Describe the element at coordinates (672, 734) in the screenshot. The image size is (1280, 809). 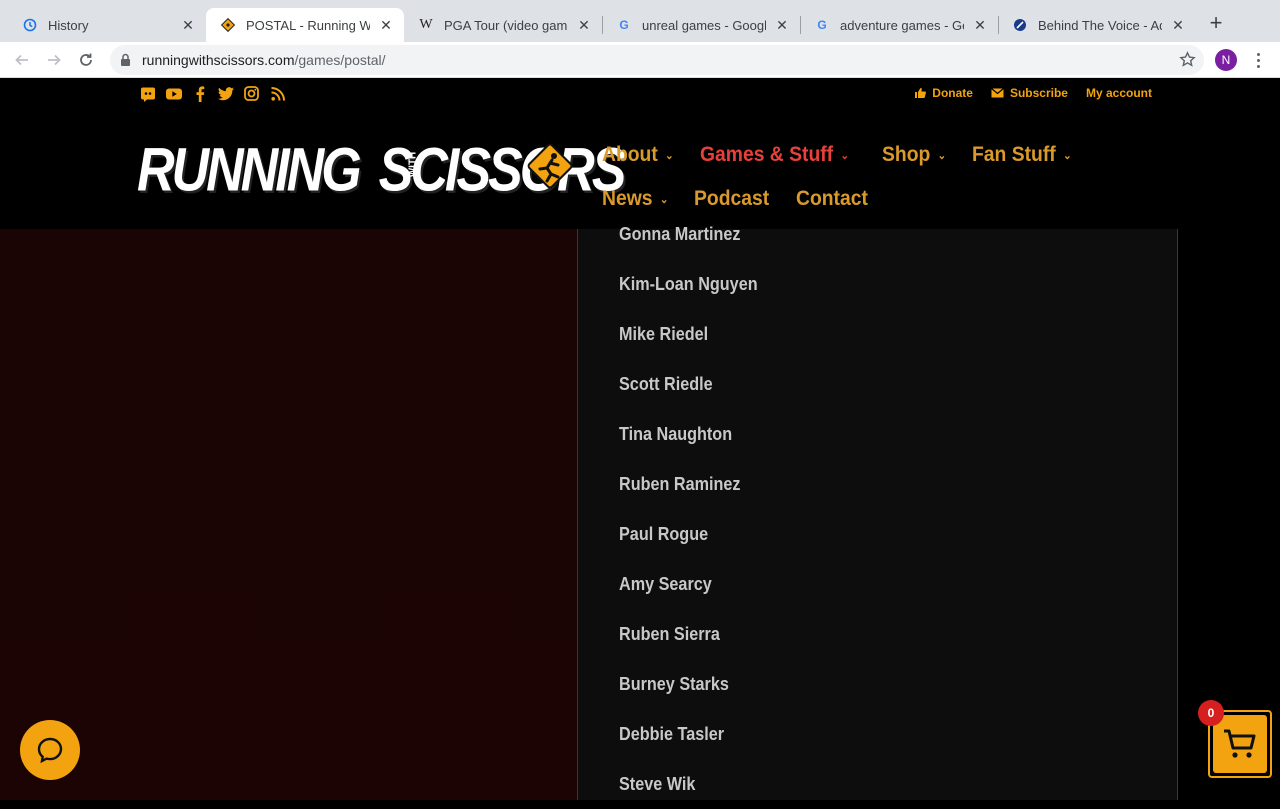
I see `list-item: Debbie Tasler` at that location.